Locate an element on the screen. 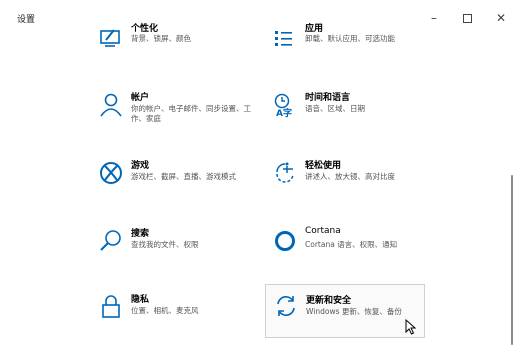 The image size is (529, 352). lock-icon is located at coordinates (111, 306).